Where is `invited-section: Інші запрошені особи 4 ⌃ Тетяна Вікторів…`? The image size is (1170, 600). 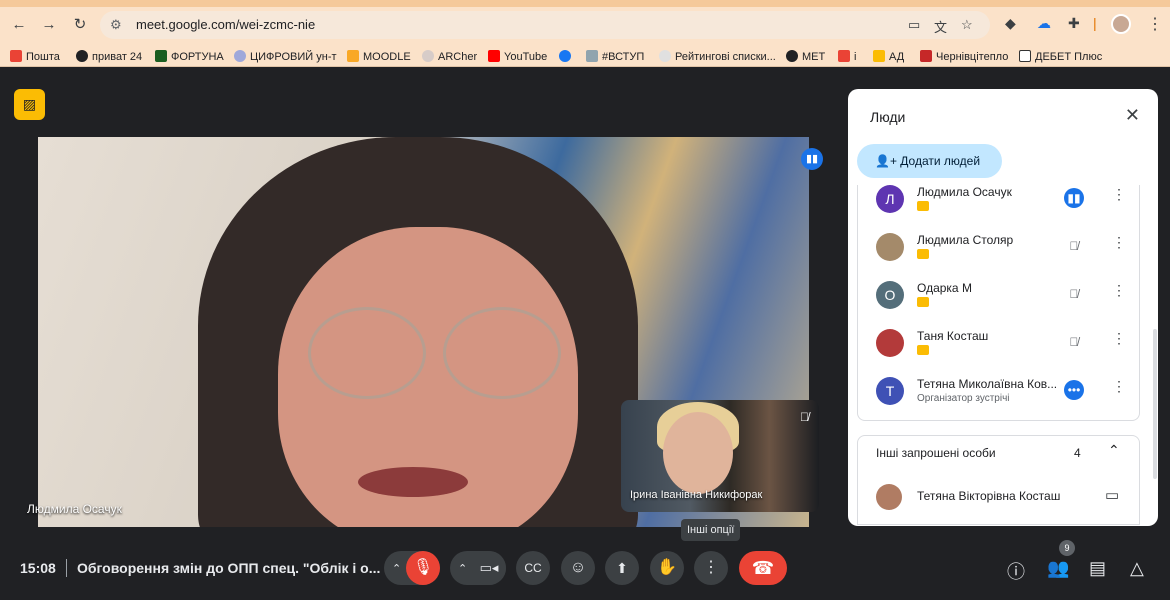
invited-section: Інші запрошені особи 4 ⌃ Тетяна Вікторів… is located at coordinates (998, 480).